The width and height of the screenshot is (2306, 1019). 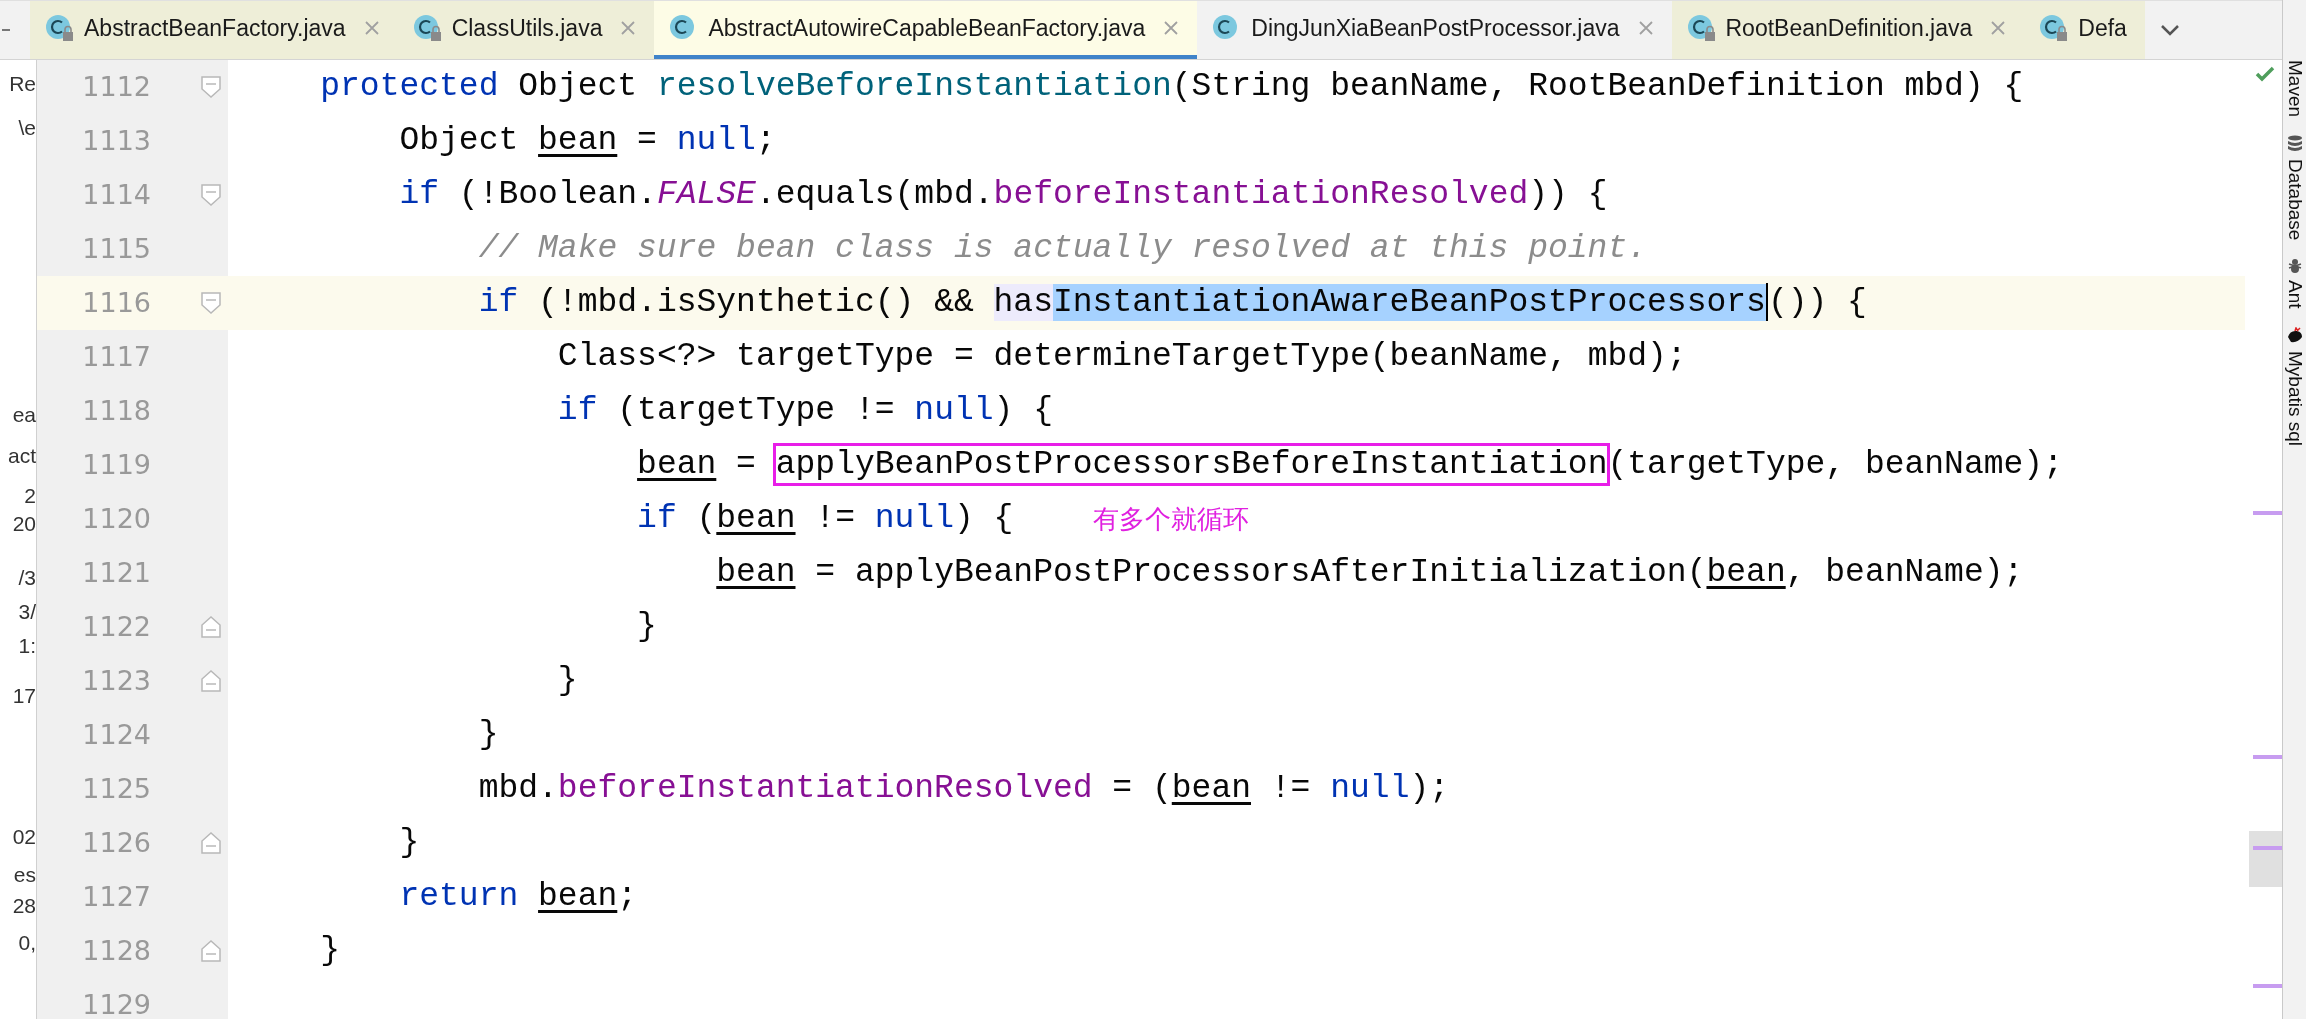 What do you see at coordinates (2294, 89) in the screenshot?
I see `tool-window-button: Maven` at bounding box center [2294, 89].